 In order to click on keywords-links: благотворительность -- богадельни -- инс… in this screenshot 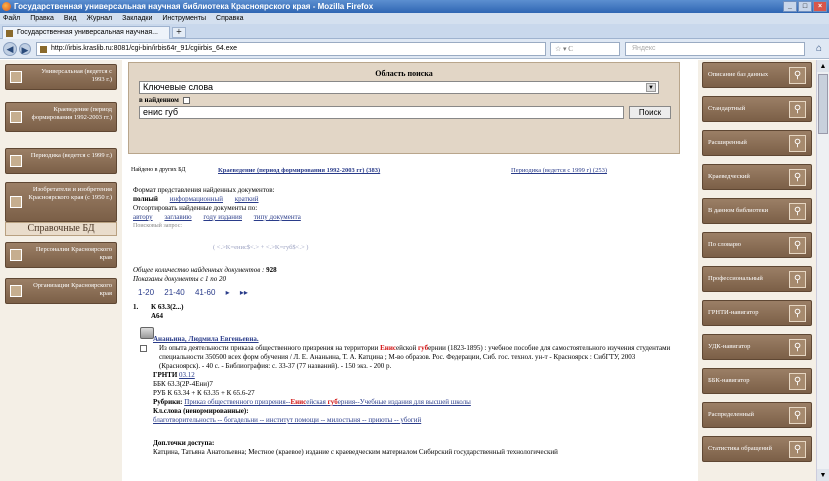, I will do `click(415, 420)`.